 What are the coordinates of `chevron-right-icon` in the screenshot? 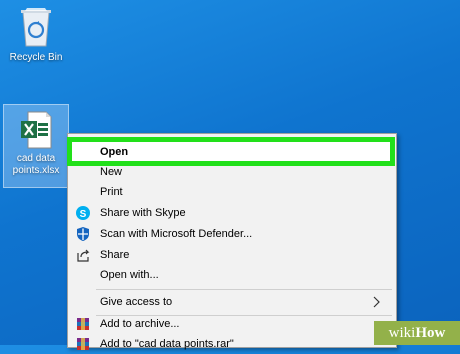 It's located at (376, 302).